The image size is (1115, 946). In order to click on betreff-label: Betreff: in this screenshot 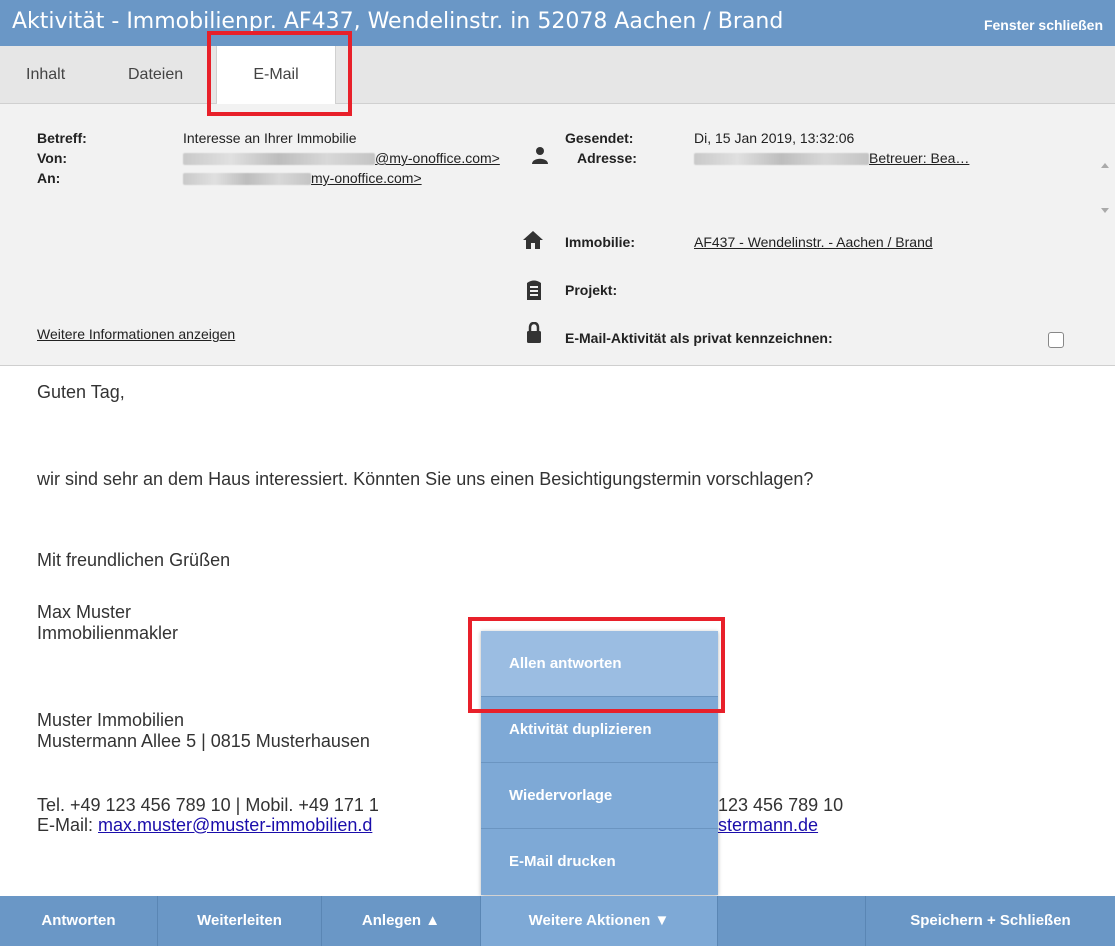, I will do `click(62, 138)`.